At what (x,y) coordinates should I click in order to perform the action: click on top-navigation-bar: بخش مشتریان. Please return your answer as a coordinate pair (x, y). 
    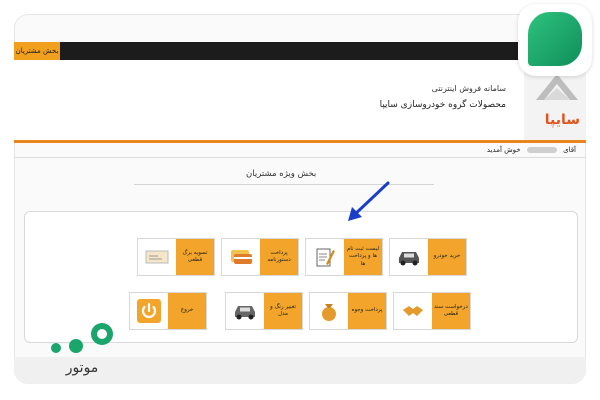
    Looking at the image, I should click on (300, 51).